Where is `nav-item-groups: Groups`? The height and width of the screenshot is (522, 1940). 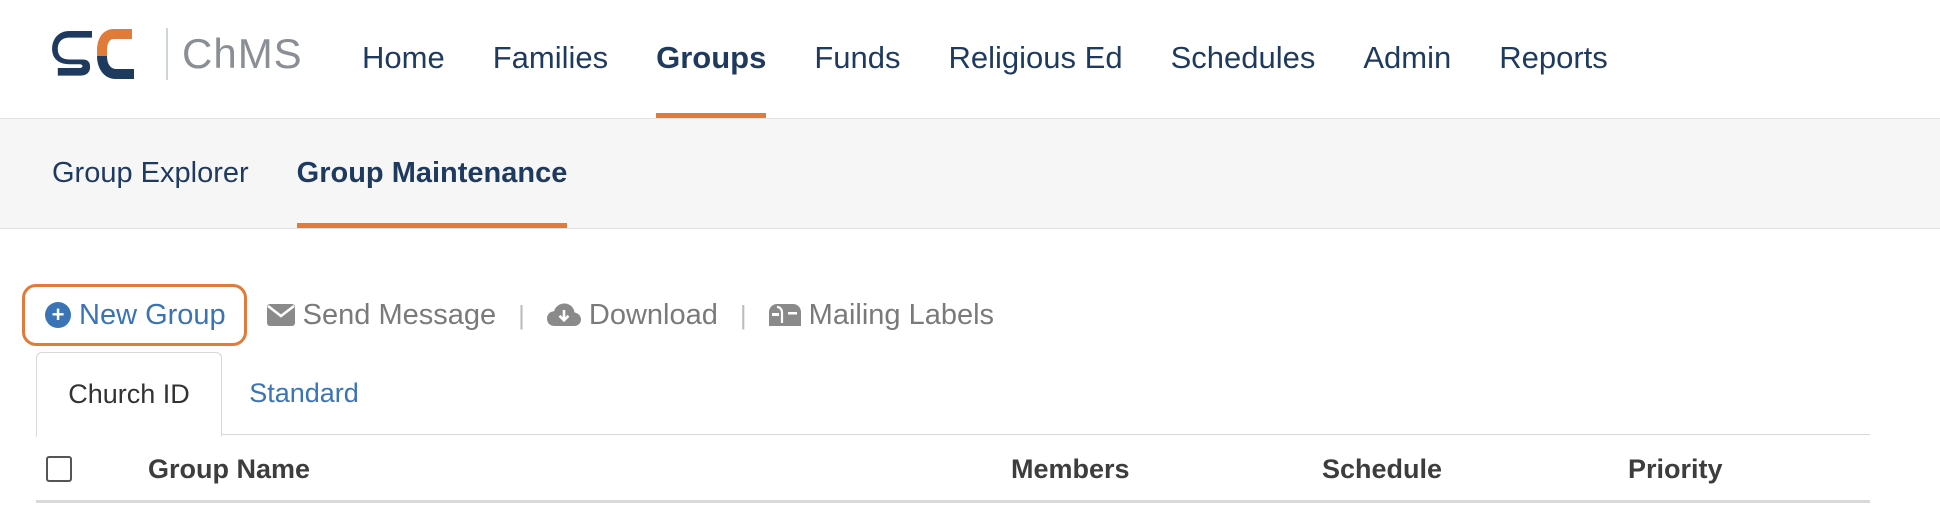 nav-item-groups: Groups is located at coordinates (711, 59).